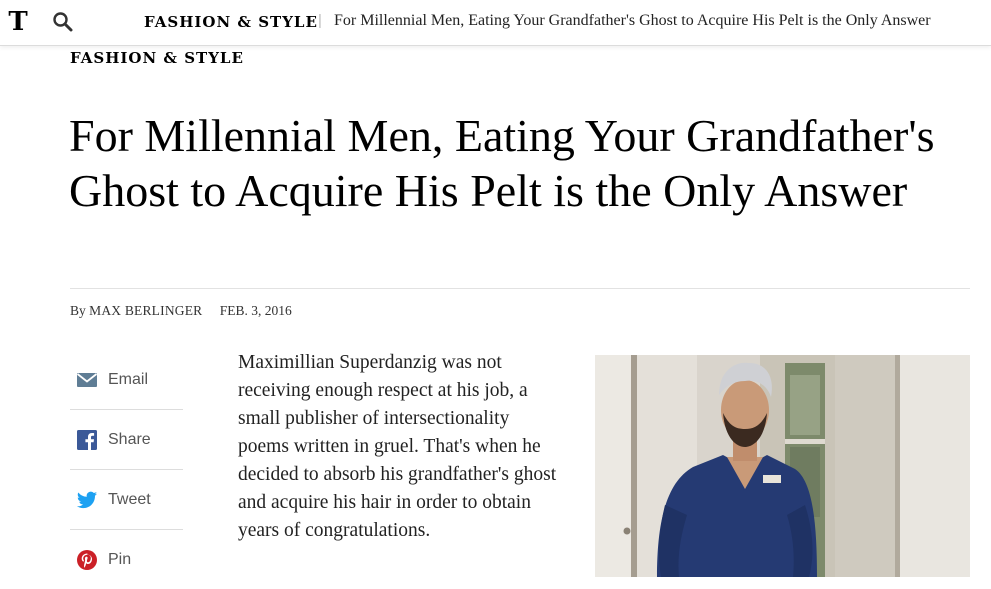 The image size is (991, 589). Describe the element at coordinates (231, 22) in the screenshot. I see `section-link: FASHION & STYLE` at that location.